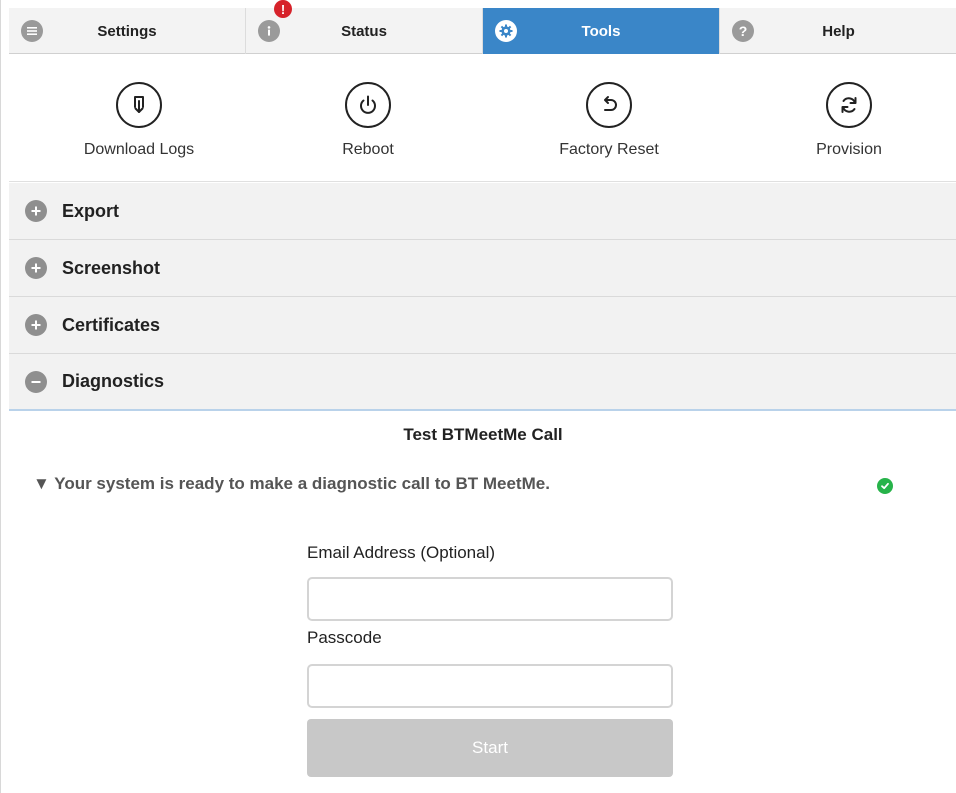  What do you see at coordinates (849, 149) in the screenshot?
I see `provision-label: Provision` at bounding box center [849, 149].